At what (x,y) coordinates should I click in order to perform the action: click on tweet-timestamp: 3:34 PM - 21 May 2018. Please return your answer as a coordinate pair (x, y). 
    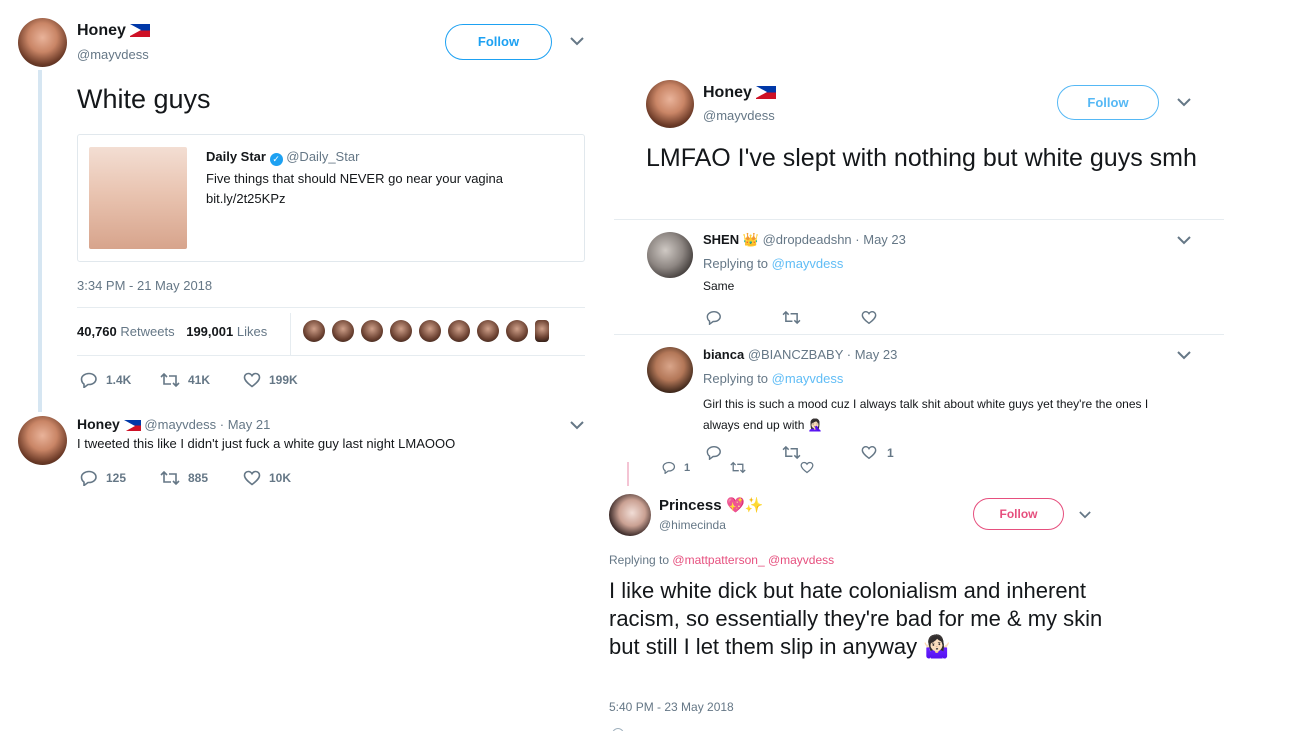
    Looking at the image, I should click on (144, 285).